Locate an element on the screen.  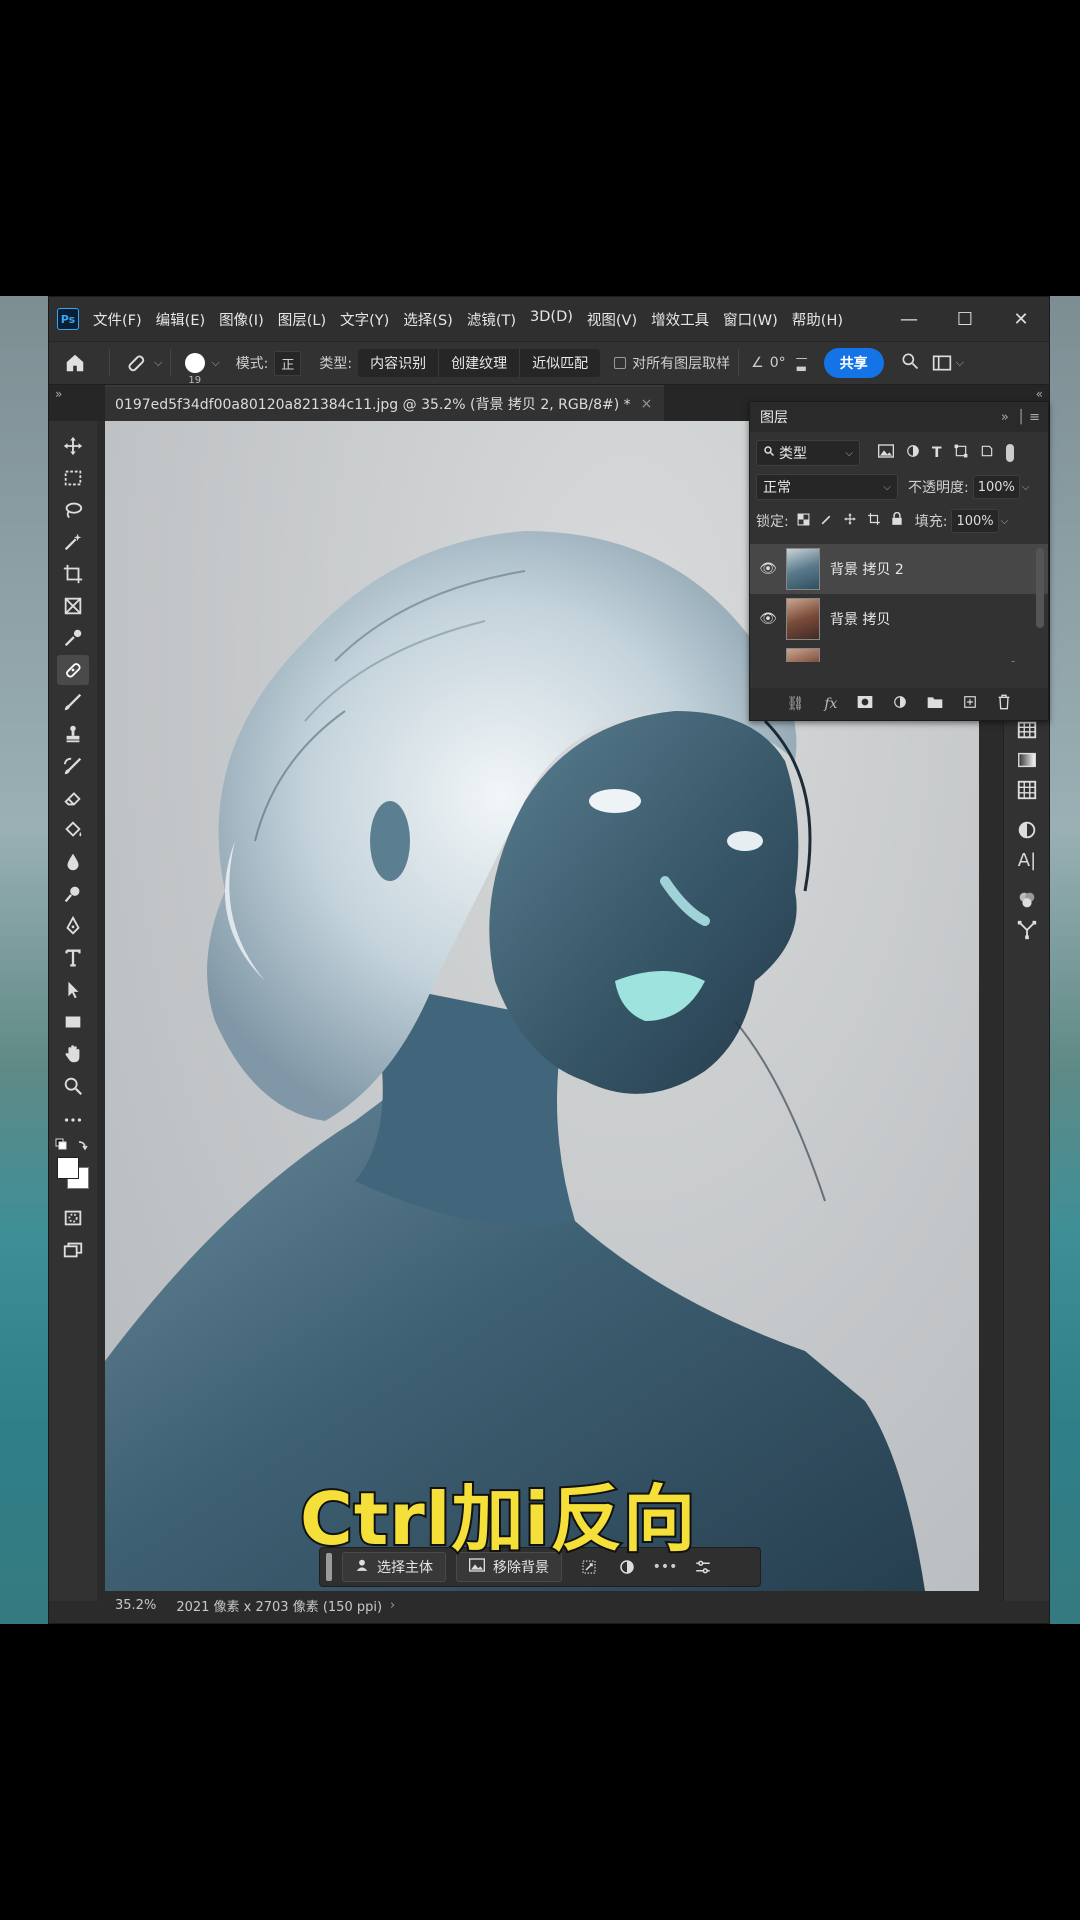
new-layer-icon is located at coordinates (970, 704).